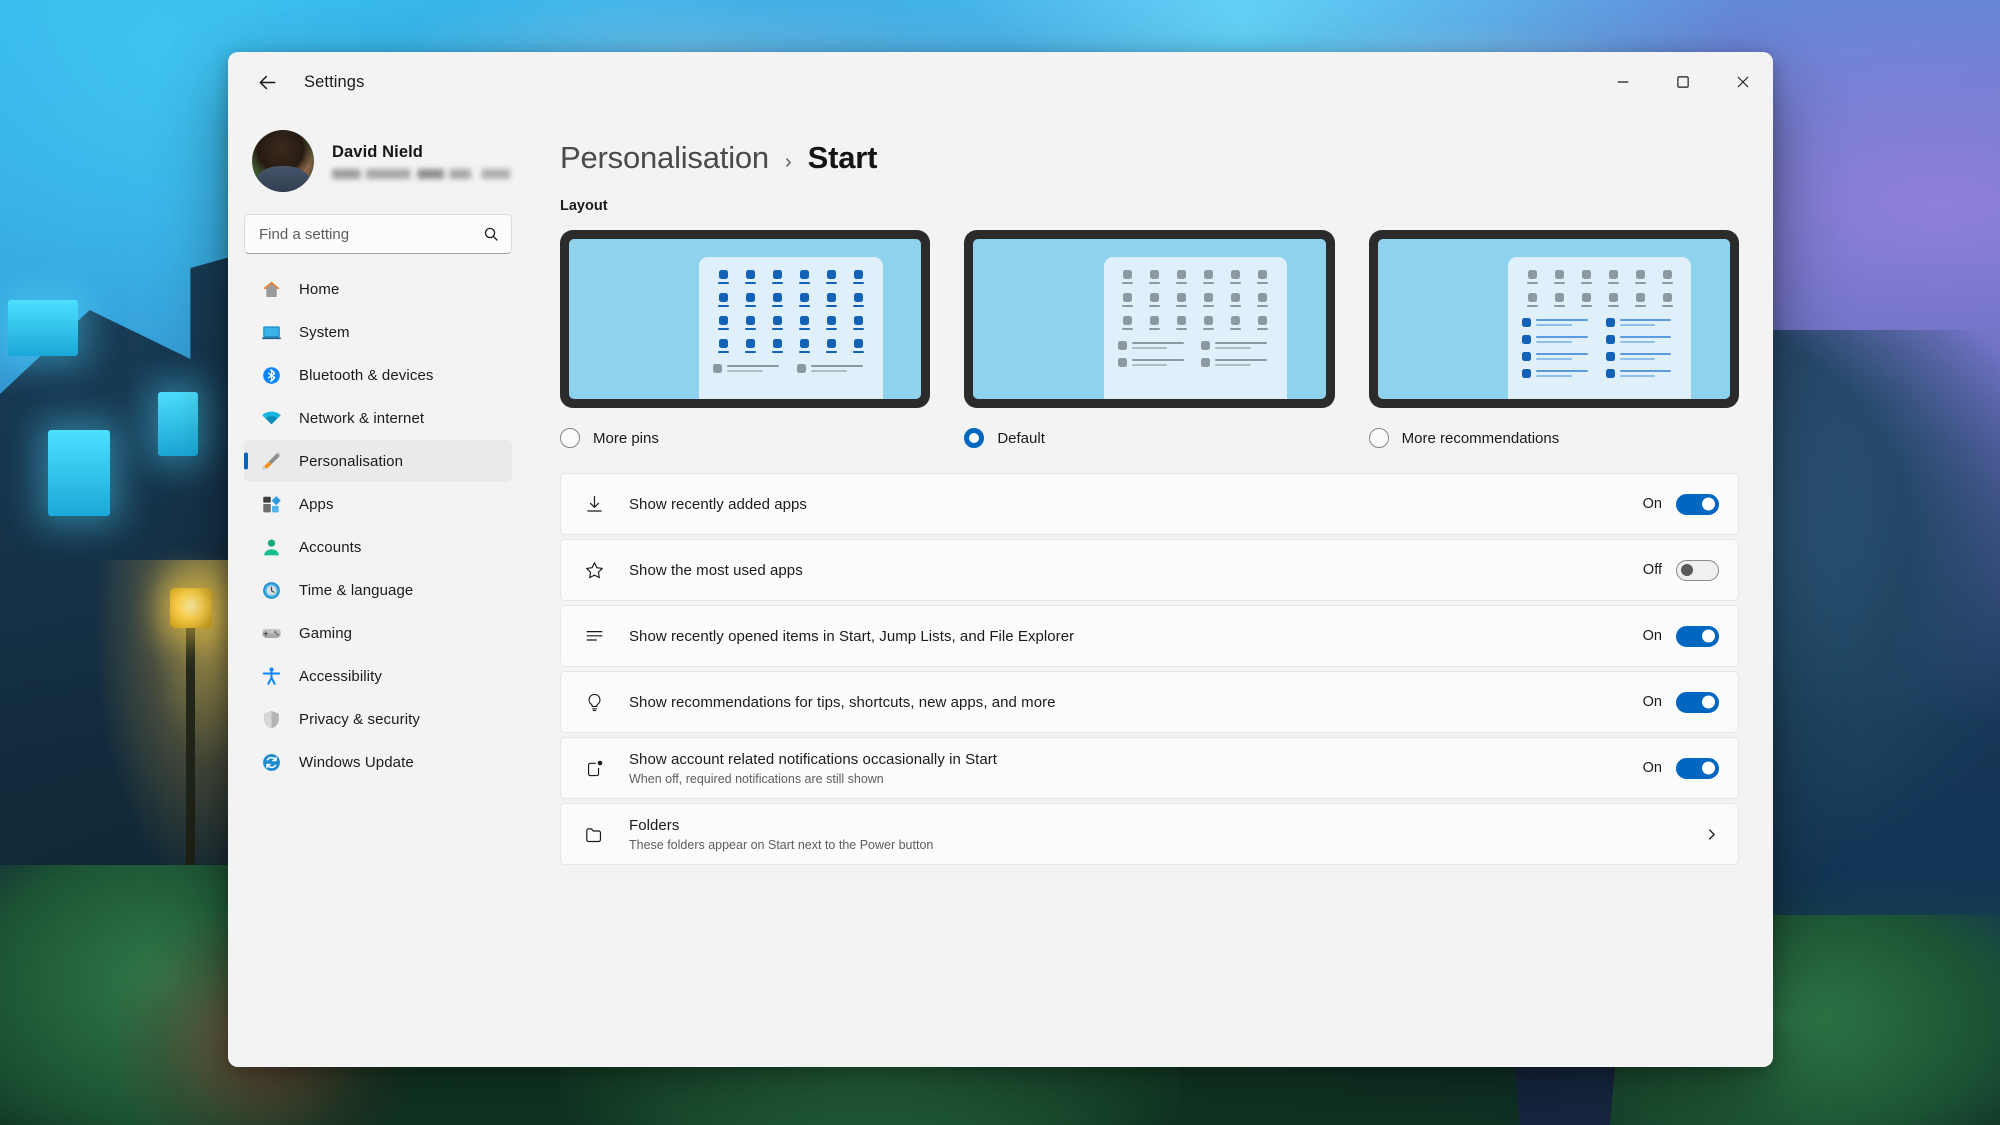  What do you see at coordinates (271, 418) in the screenshot?
I see `wifi-icon` at bounding box center [271, 418].